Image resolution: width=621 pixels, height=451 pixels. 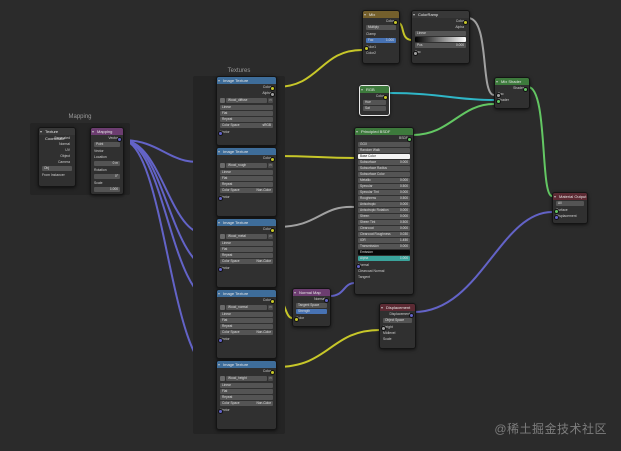 I want to click on subsurface-method-select: Random Walk, so click(x=384, y=150).